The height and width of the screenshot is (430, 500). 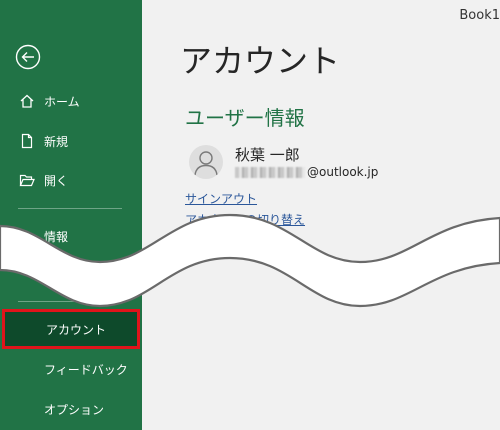 I want to click on sidebar-item-home: ホーム, so click(x=71, y=101).